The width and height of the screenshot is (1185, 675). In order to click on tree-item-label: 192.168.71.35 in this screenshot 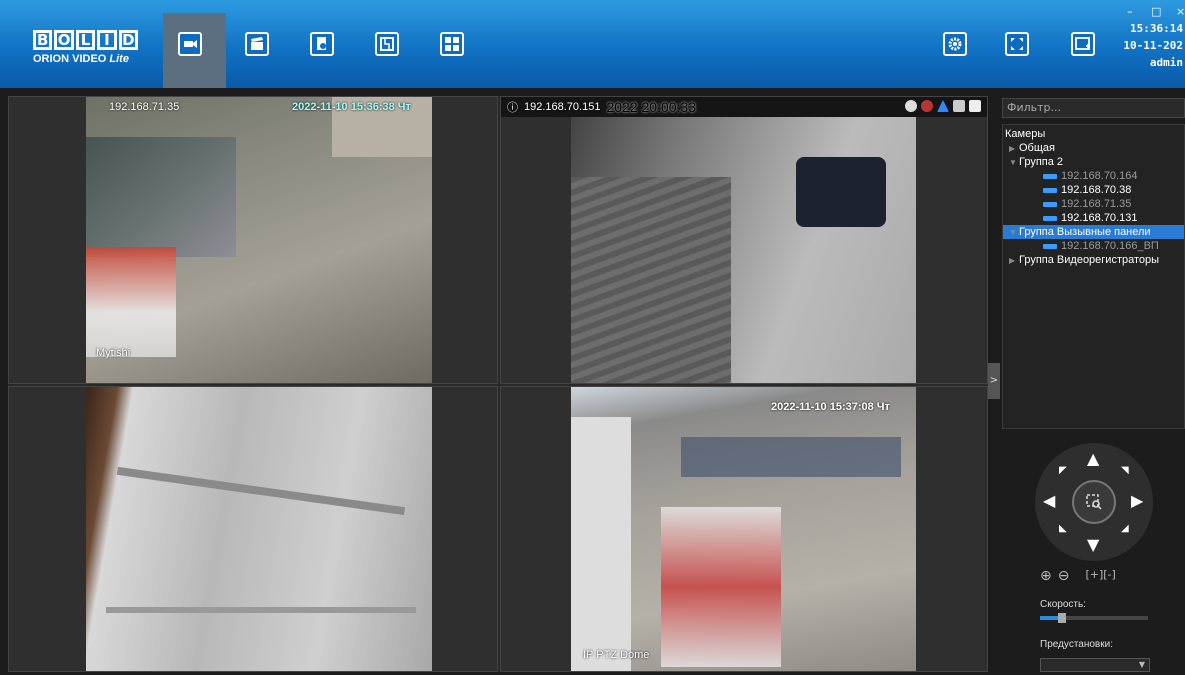, I will do `click(1096, 204)`.